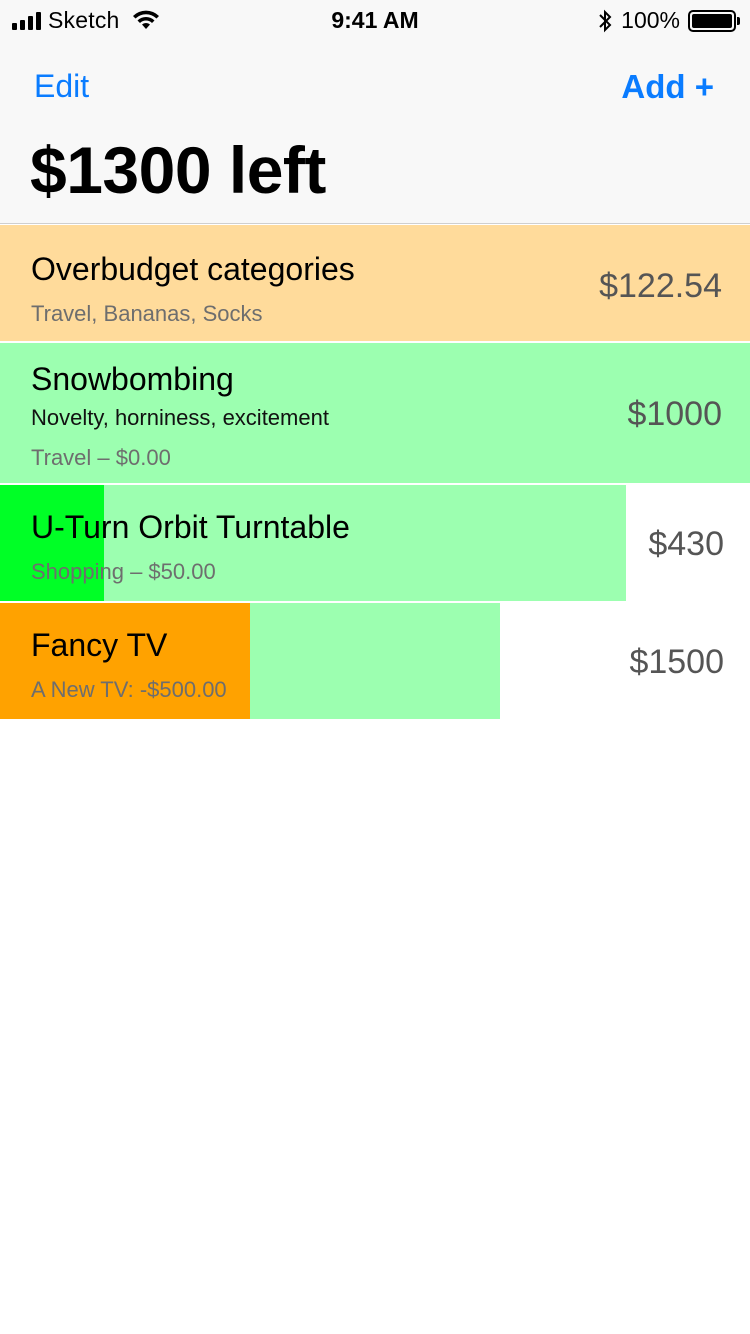 The image size is (750, 1334). I want to click on status-right: 100%, so click(668, 20).